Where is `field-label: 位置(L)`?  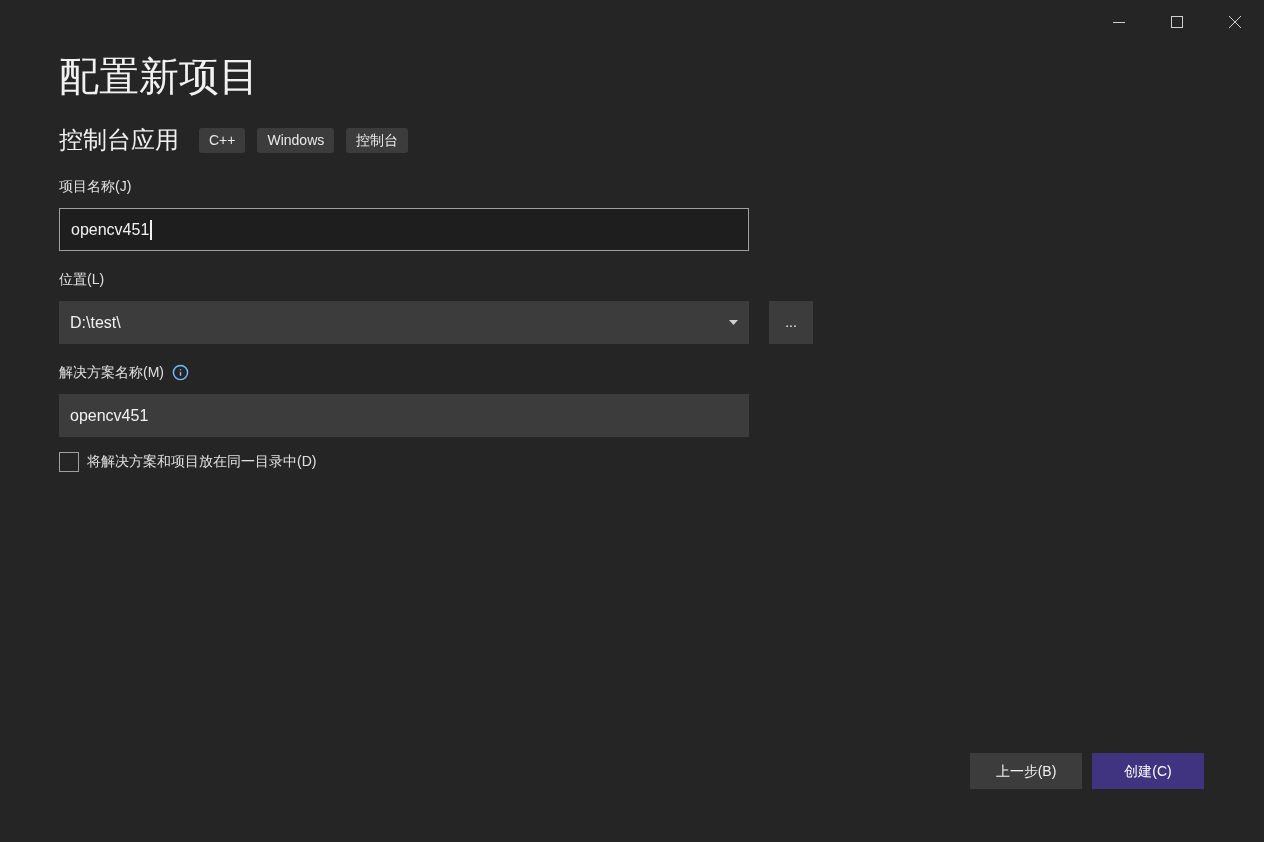 field-label: 位置(L) is located at coordinates (82, 279).